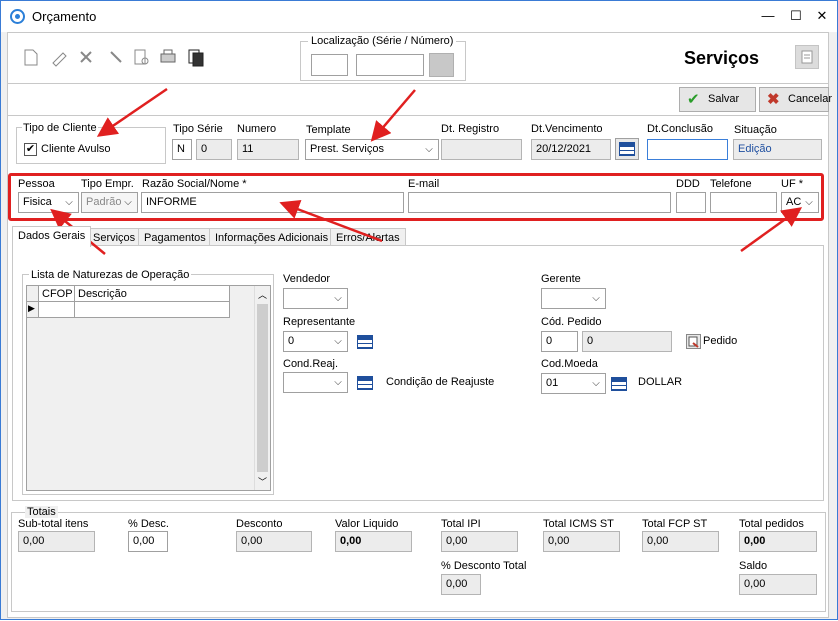 The width and height of the screenshot is (838, 621). Describe the element at coordinates (365, 342) in the screenshot. I see `representante-lookup-icon` at that location.